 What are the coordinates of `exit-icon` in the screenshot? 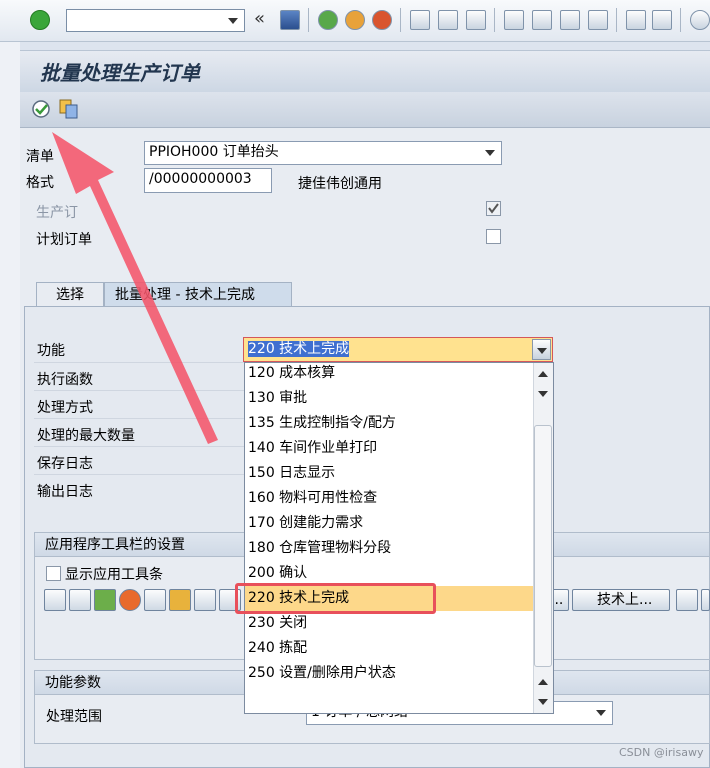 It's located at (355, 20).